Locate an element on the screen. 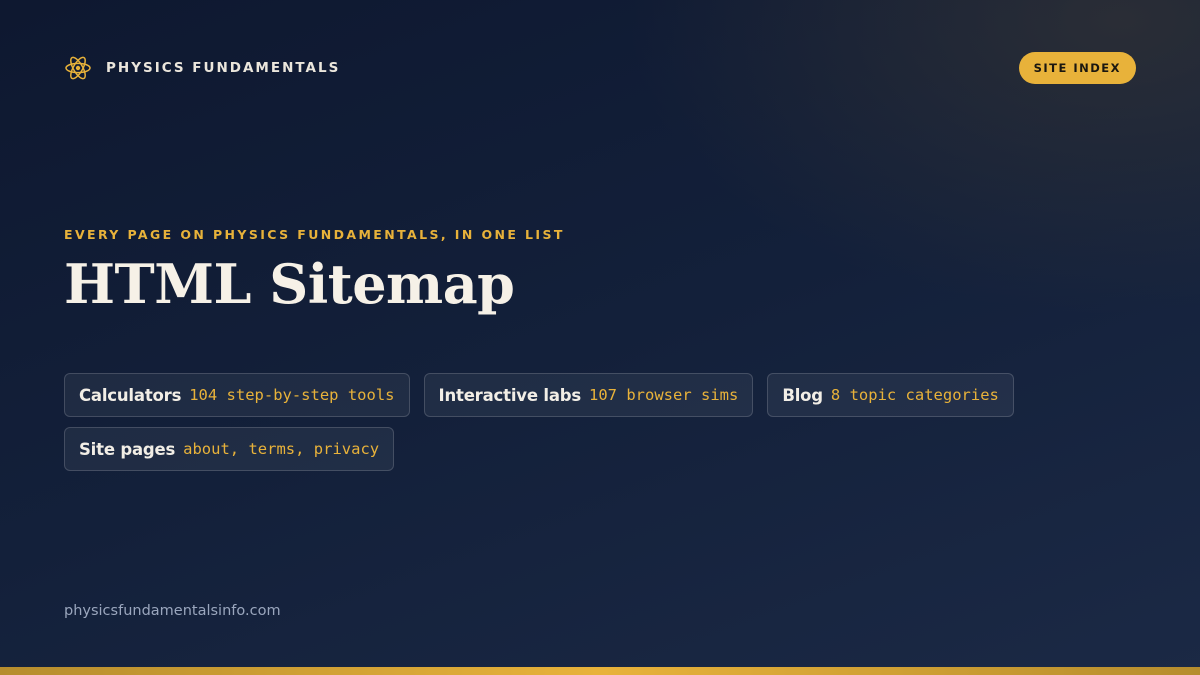  chip-label: Interactive labs is located at coordinates (510, 395).